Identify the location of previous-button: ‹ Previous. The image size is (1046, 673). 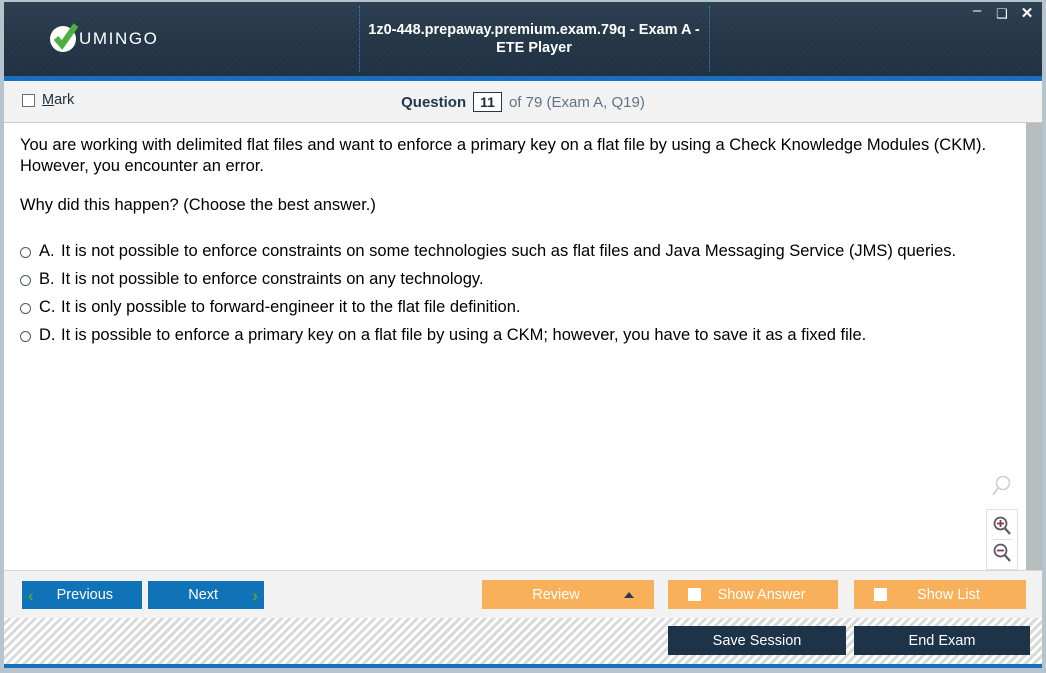
(82, 595).